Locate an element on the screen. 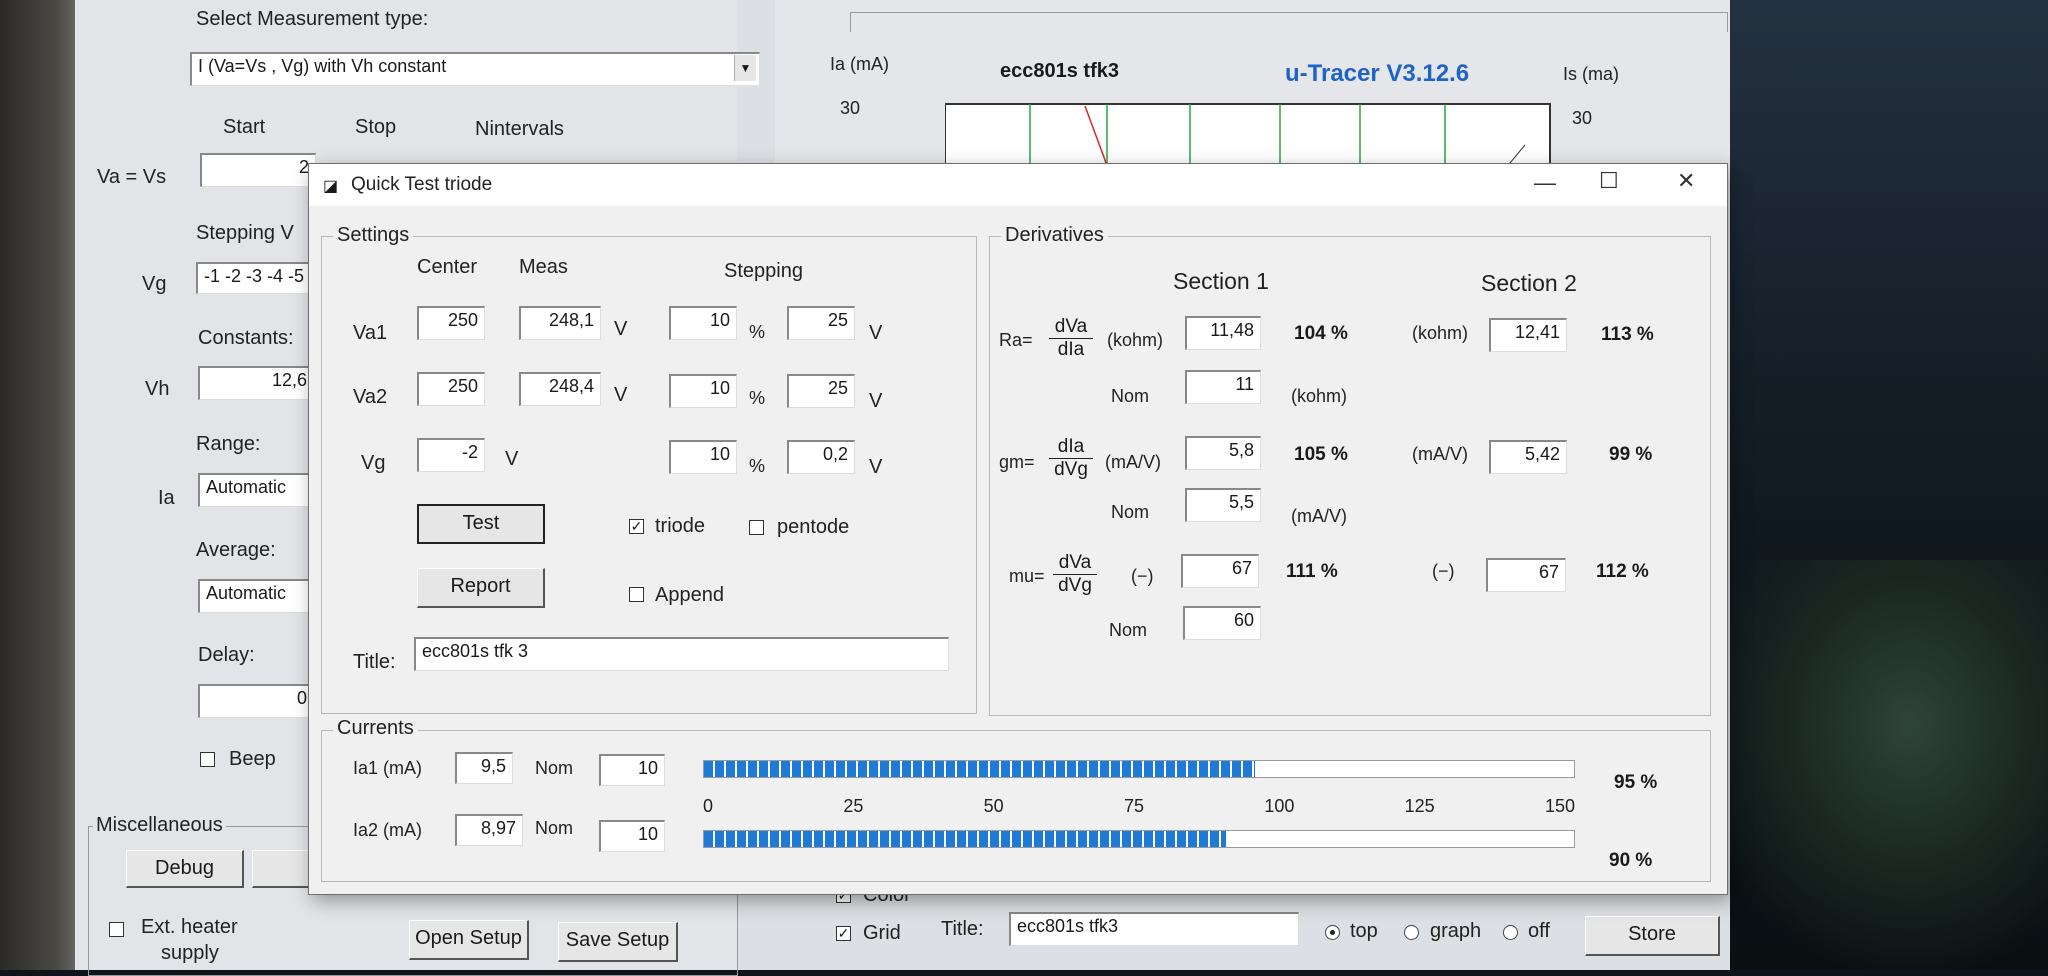 The height and width of the screenshot is (976, 2048). ia1-nom-field: 10 is located at coordinates (632, 770).